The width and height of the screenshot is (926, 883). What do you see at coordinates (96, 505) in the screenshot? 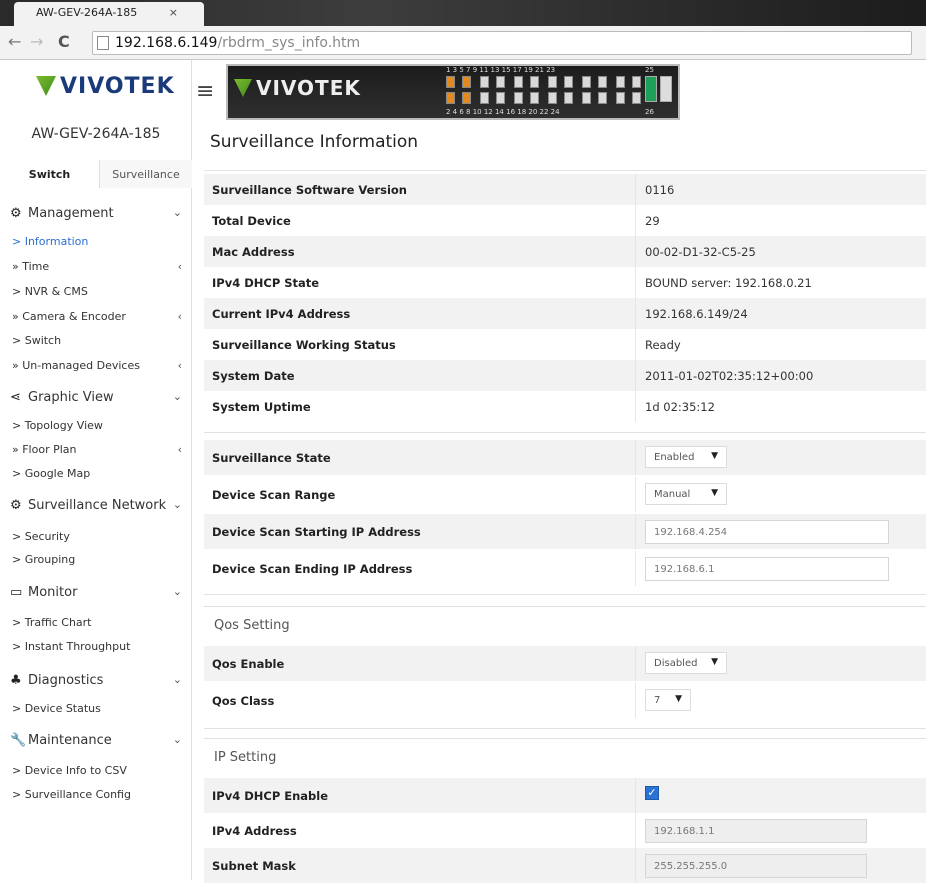
I see `menu-group-surveillance-network: ⚙ Surveillance Network ⌄` at bounding box center [96, 505].